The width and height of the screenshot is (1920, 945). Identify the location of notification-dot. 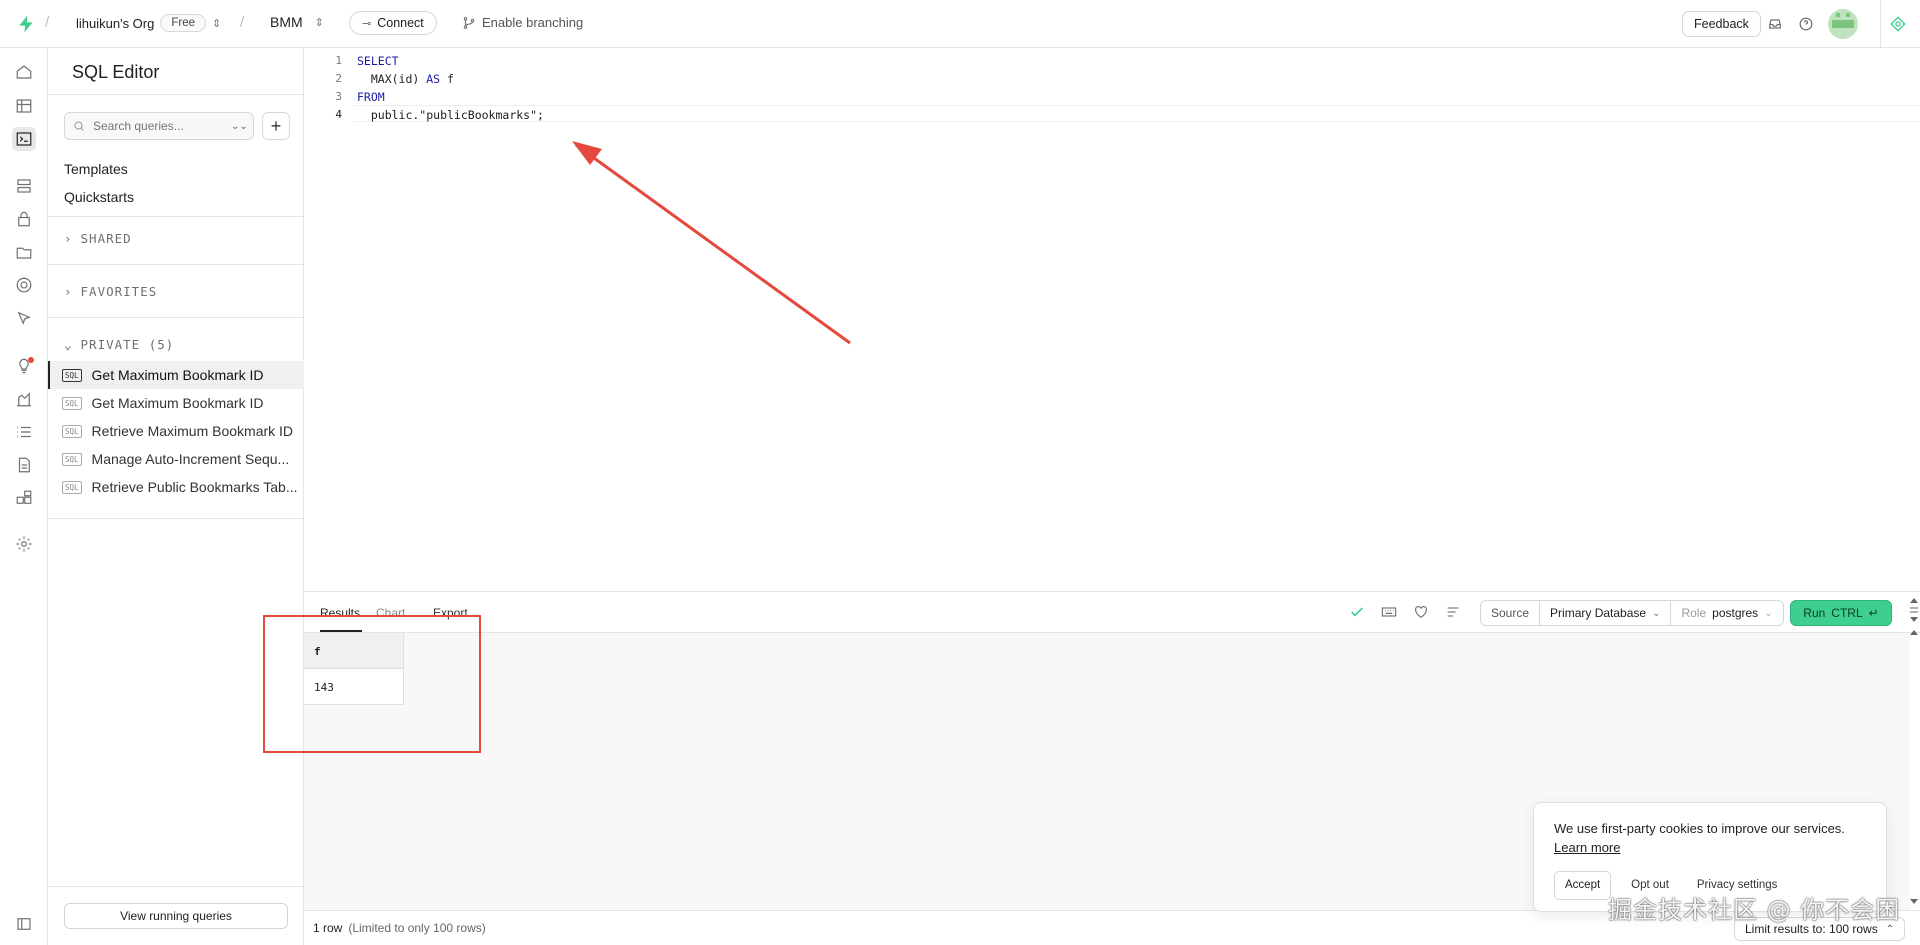
(31, 360).